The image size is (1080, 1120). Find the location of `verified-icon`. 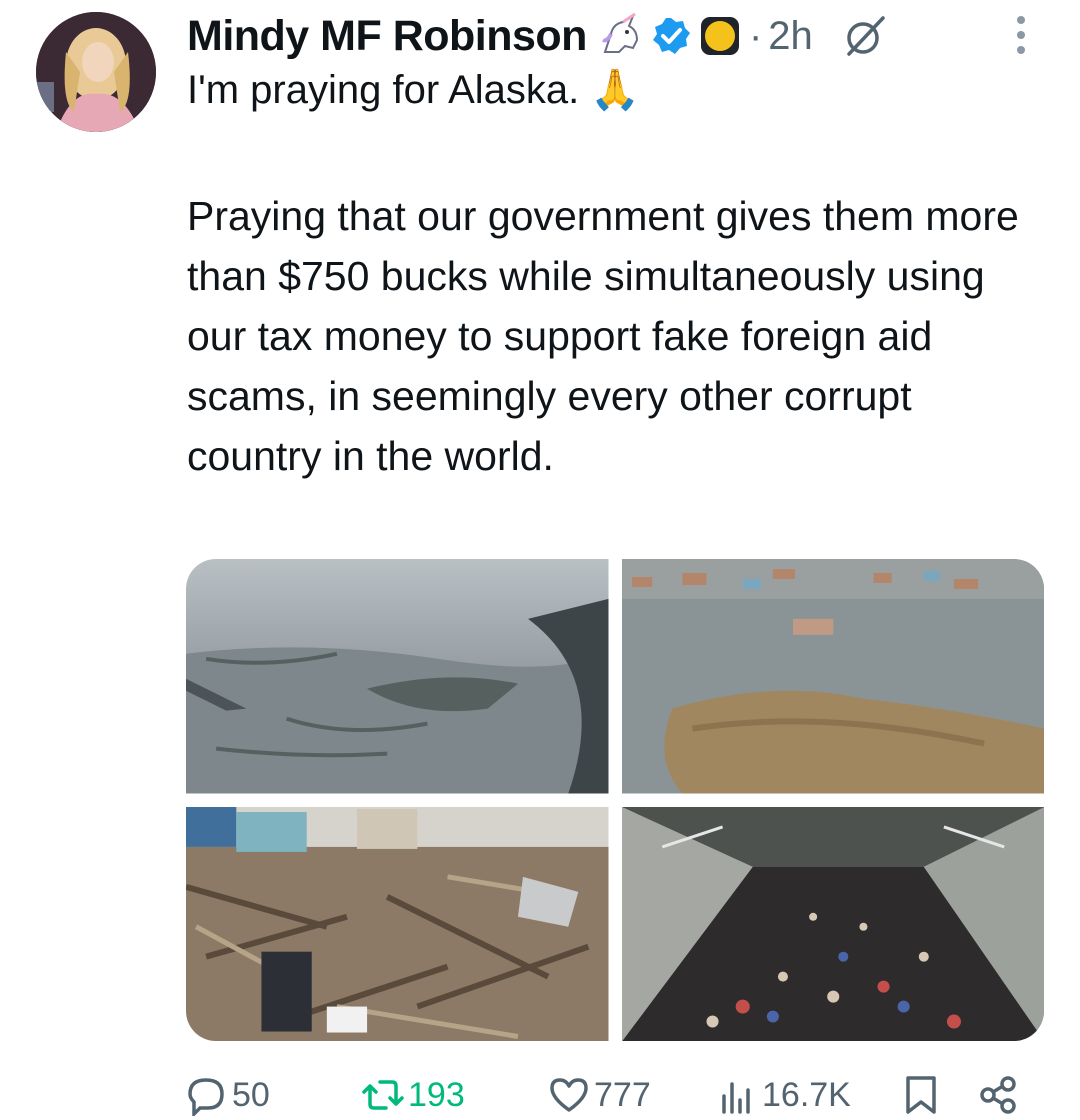

verified-icon is located at coordinates (671, 36).